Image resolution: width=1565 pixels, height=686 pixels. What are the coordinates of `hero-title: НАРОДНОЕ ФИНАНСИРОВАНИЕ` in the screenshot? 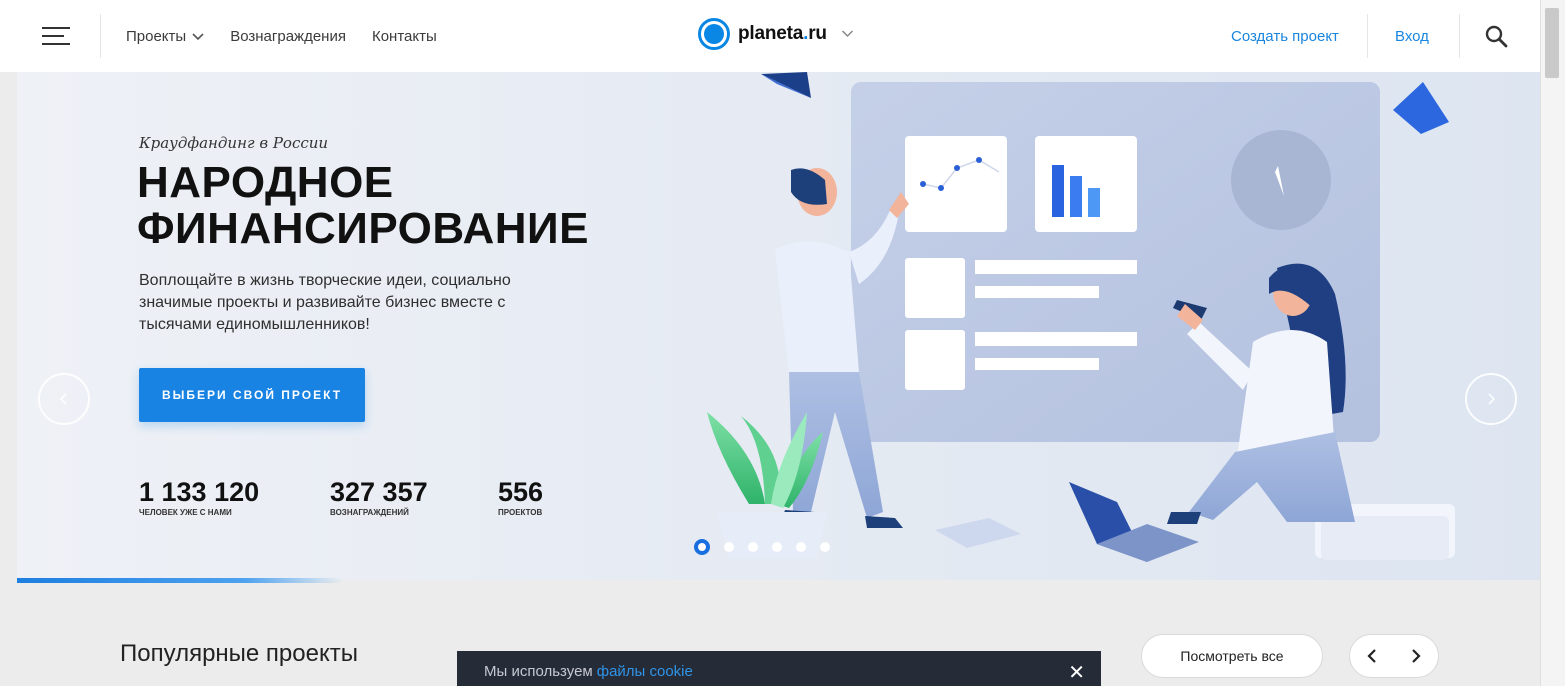 It's located at (363, 206).